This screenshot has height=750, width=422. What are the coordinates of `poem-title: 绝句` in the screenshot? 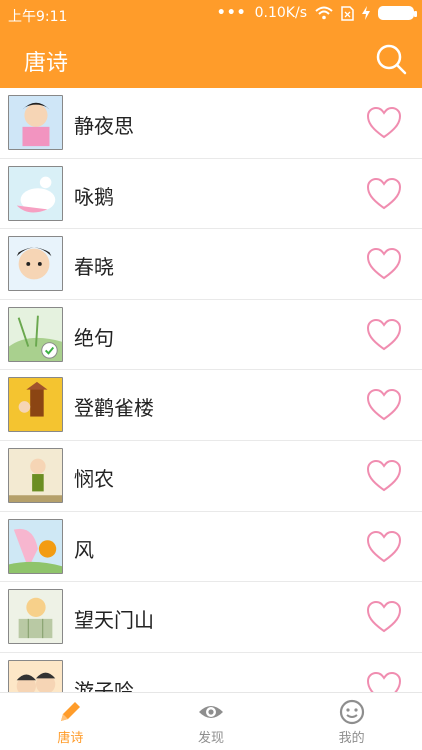 It's located at (94, 337).